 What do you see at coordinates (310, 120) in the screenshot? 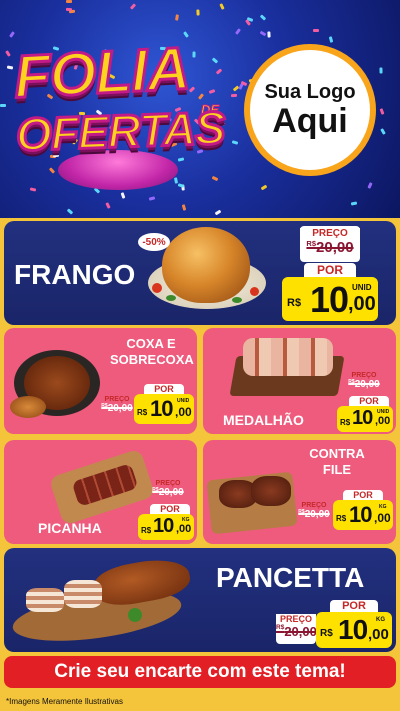
I see `logo-line2: Aqui` at bounding box center [310, 120].